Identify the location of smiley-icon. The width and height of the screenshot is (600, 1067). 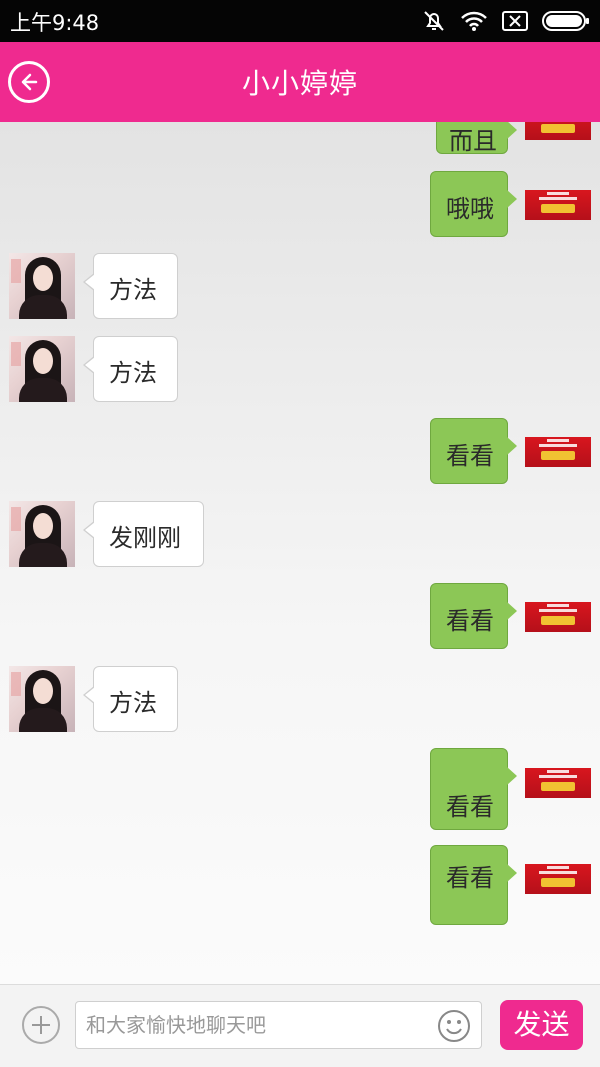
(454, 1026).